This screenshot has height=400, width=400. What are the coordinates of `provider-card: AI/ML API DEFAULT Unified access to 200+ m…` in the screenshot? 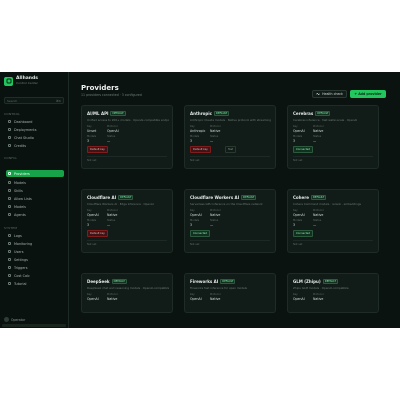 It's located at (127, 137).